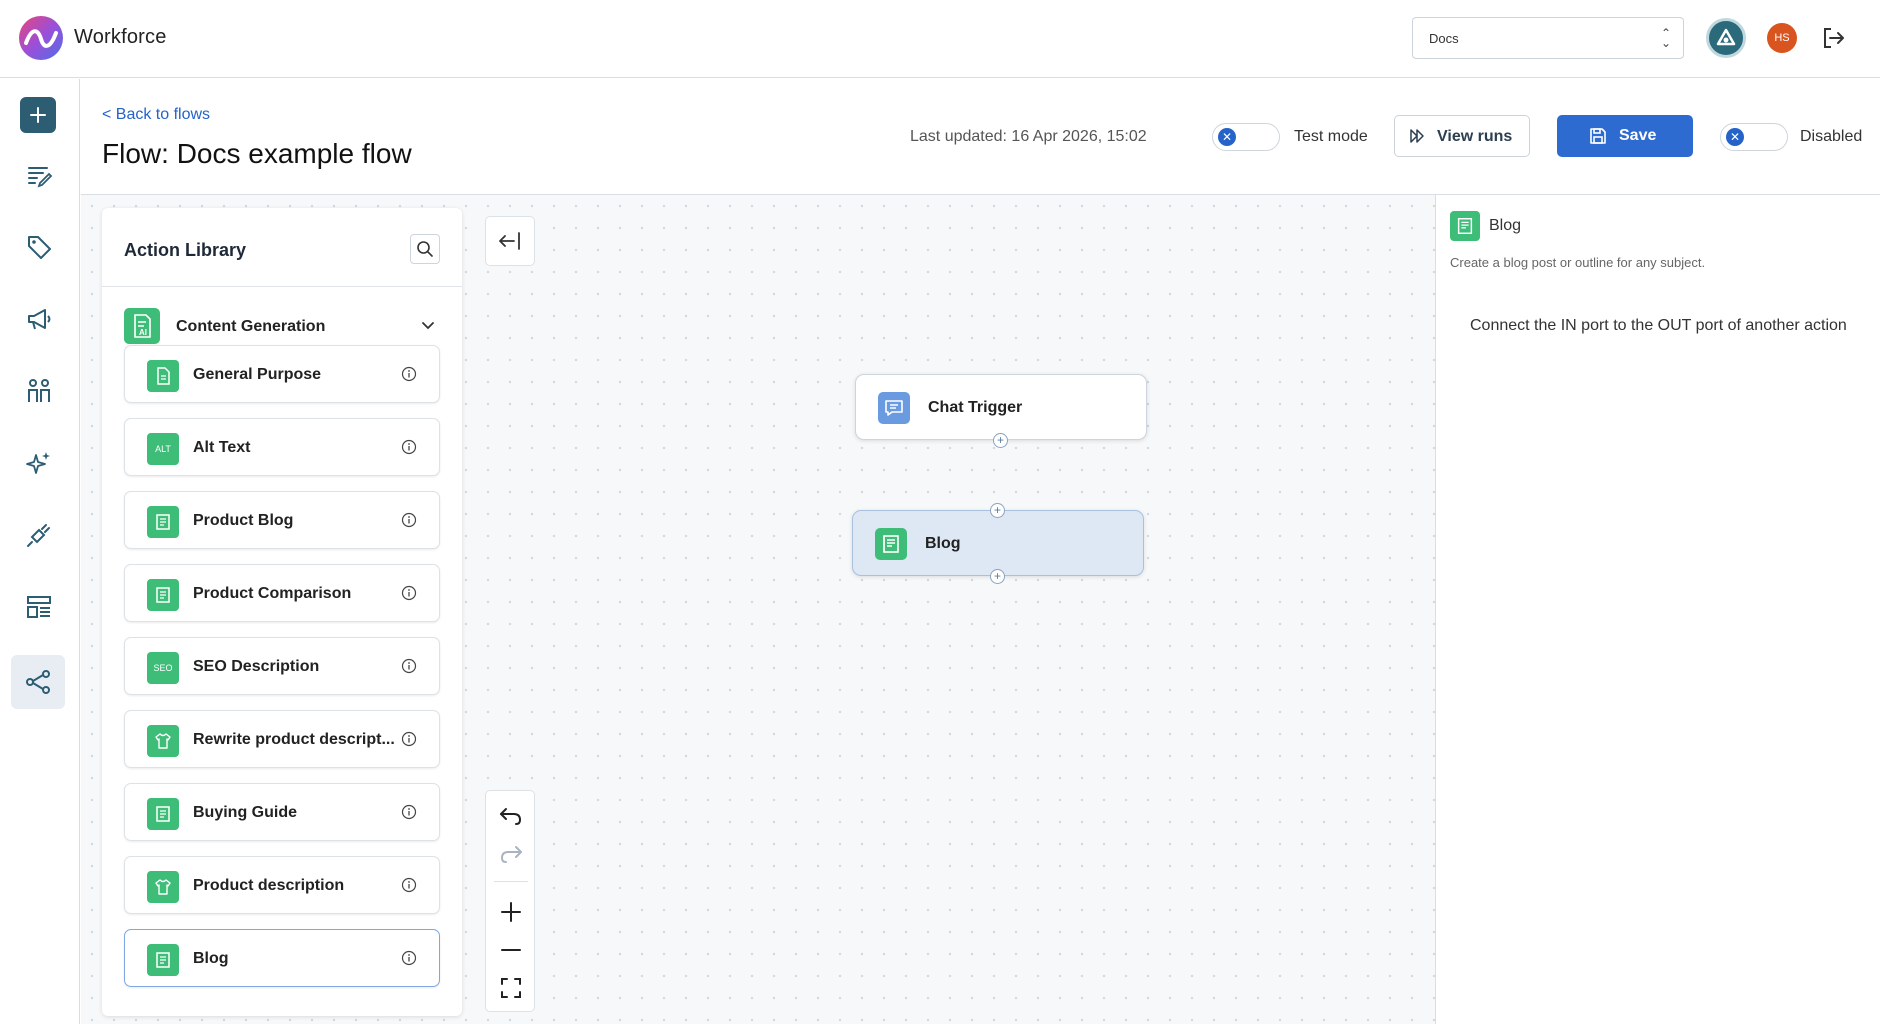  I want to click on library-item: Buying Guide, so click(282, 812).